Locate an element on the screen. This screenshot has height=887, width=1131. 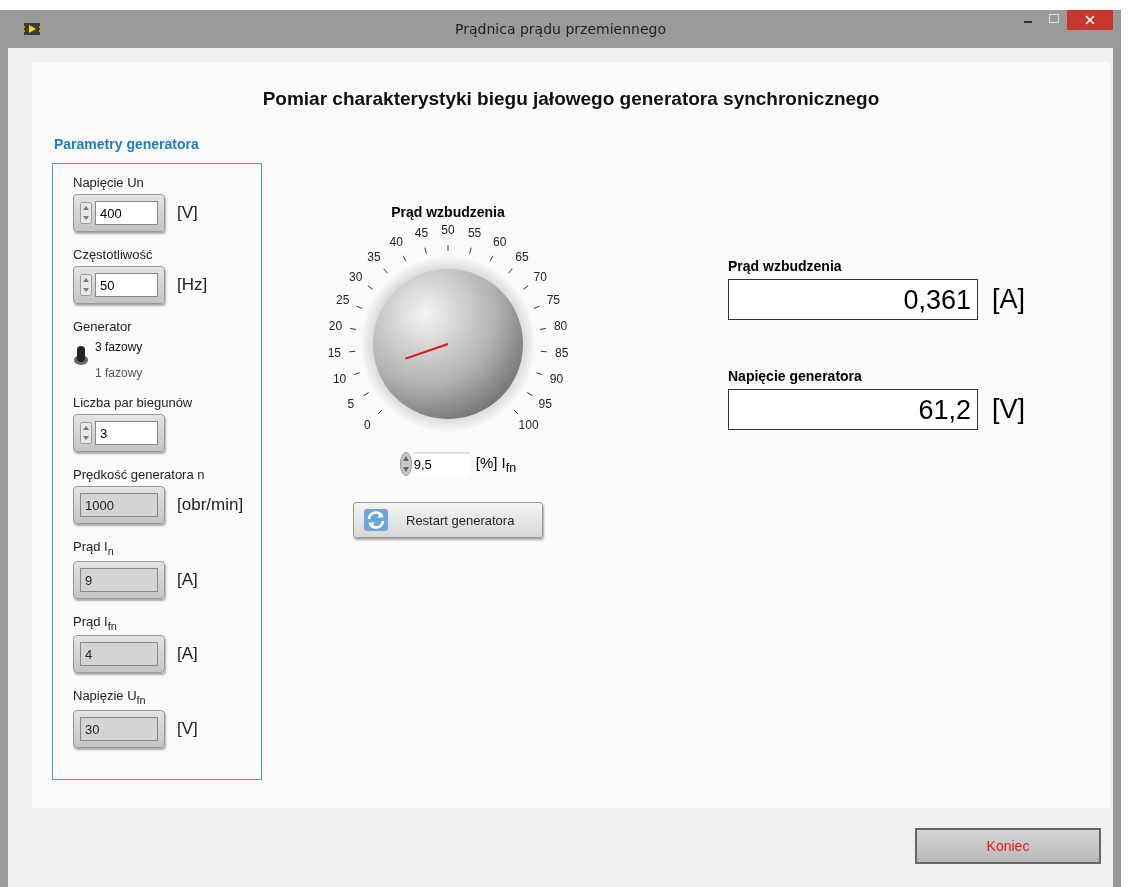
numeric-display: 0,361 is located at coordinates (853, 299).